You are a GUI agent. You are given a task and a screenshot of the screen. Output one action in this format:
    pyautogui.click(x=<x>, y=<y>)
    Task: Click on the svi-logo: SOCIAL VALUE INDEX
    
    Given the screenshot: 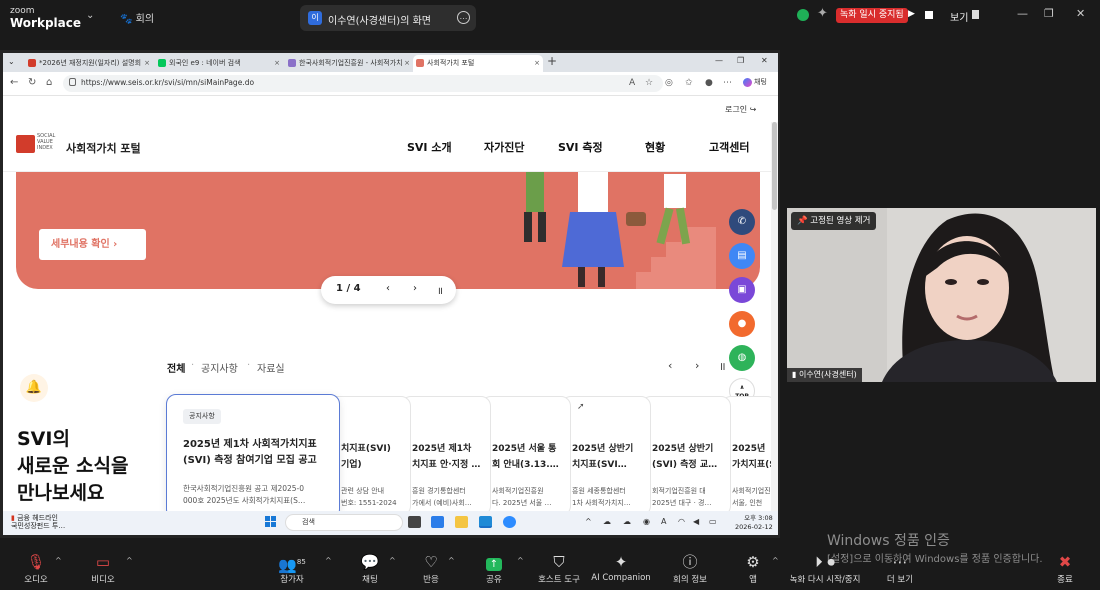 What is the action you would take?
    pyautogui.click(x=38, y=144)
    